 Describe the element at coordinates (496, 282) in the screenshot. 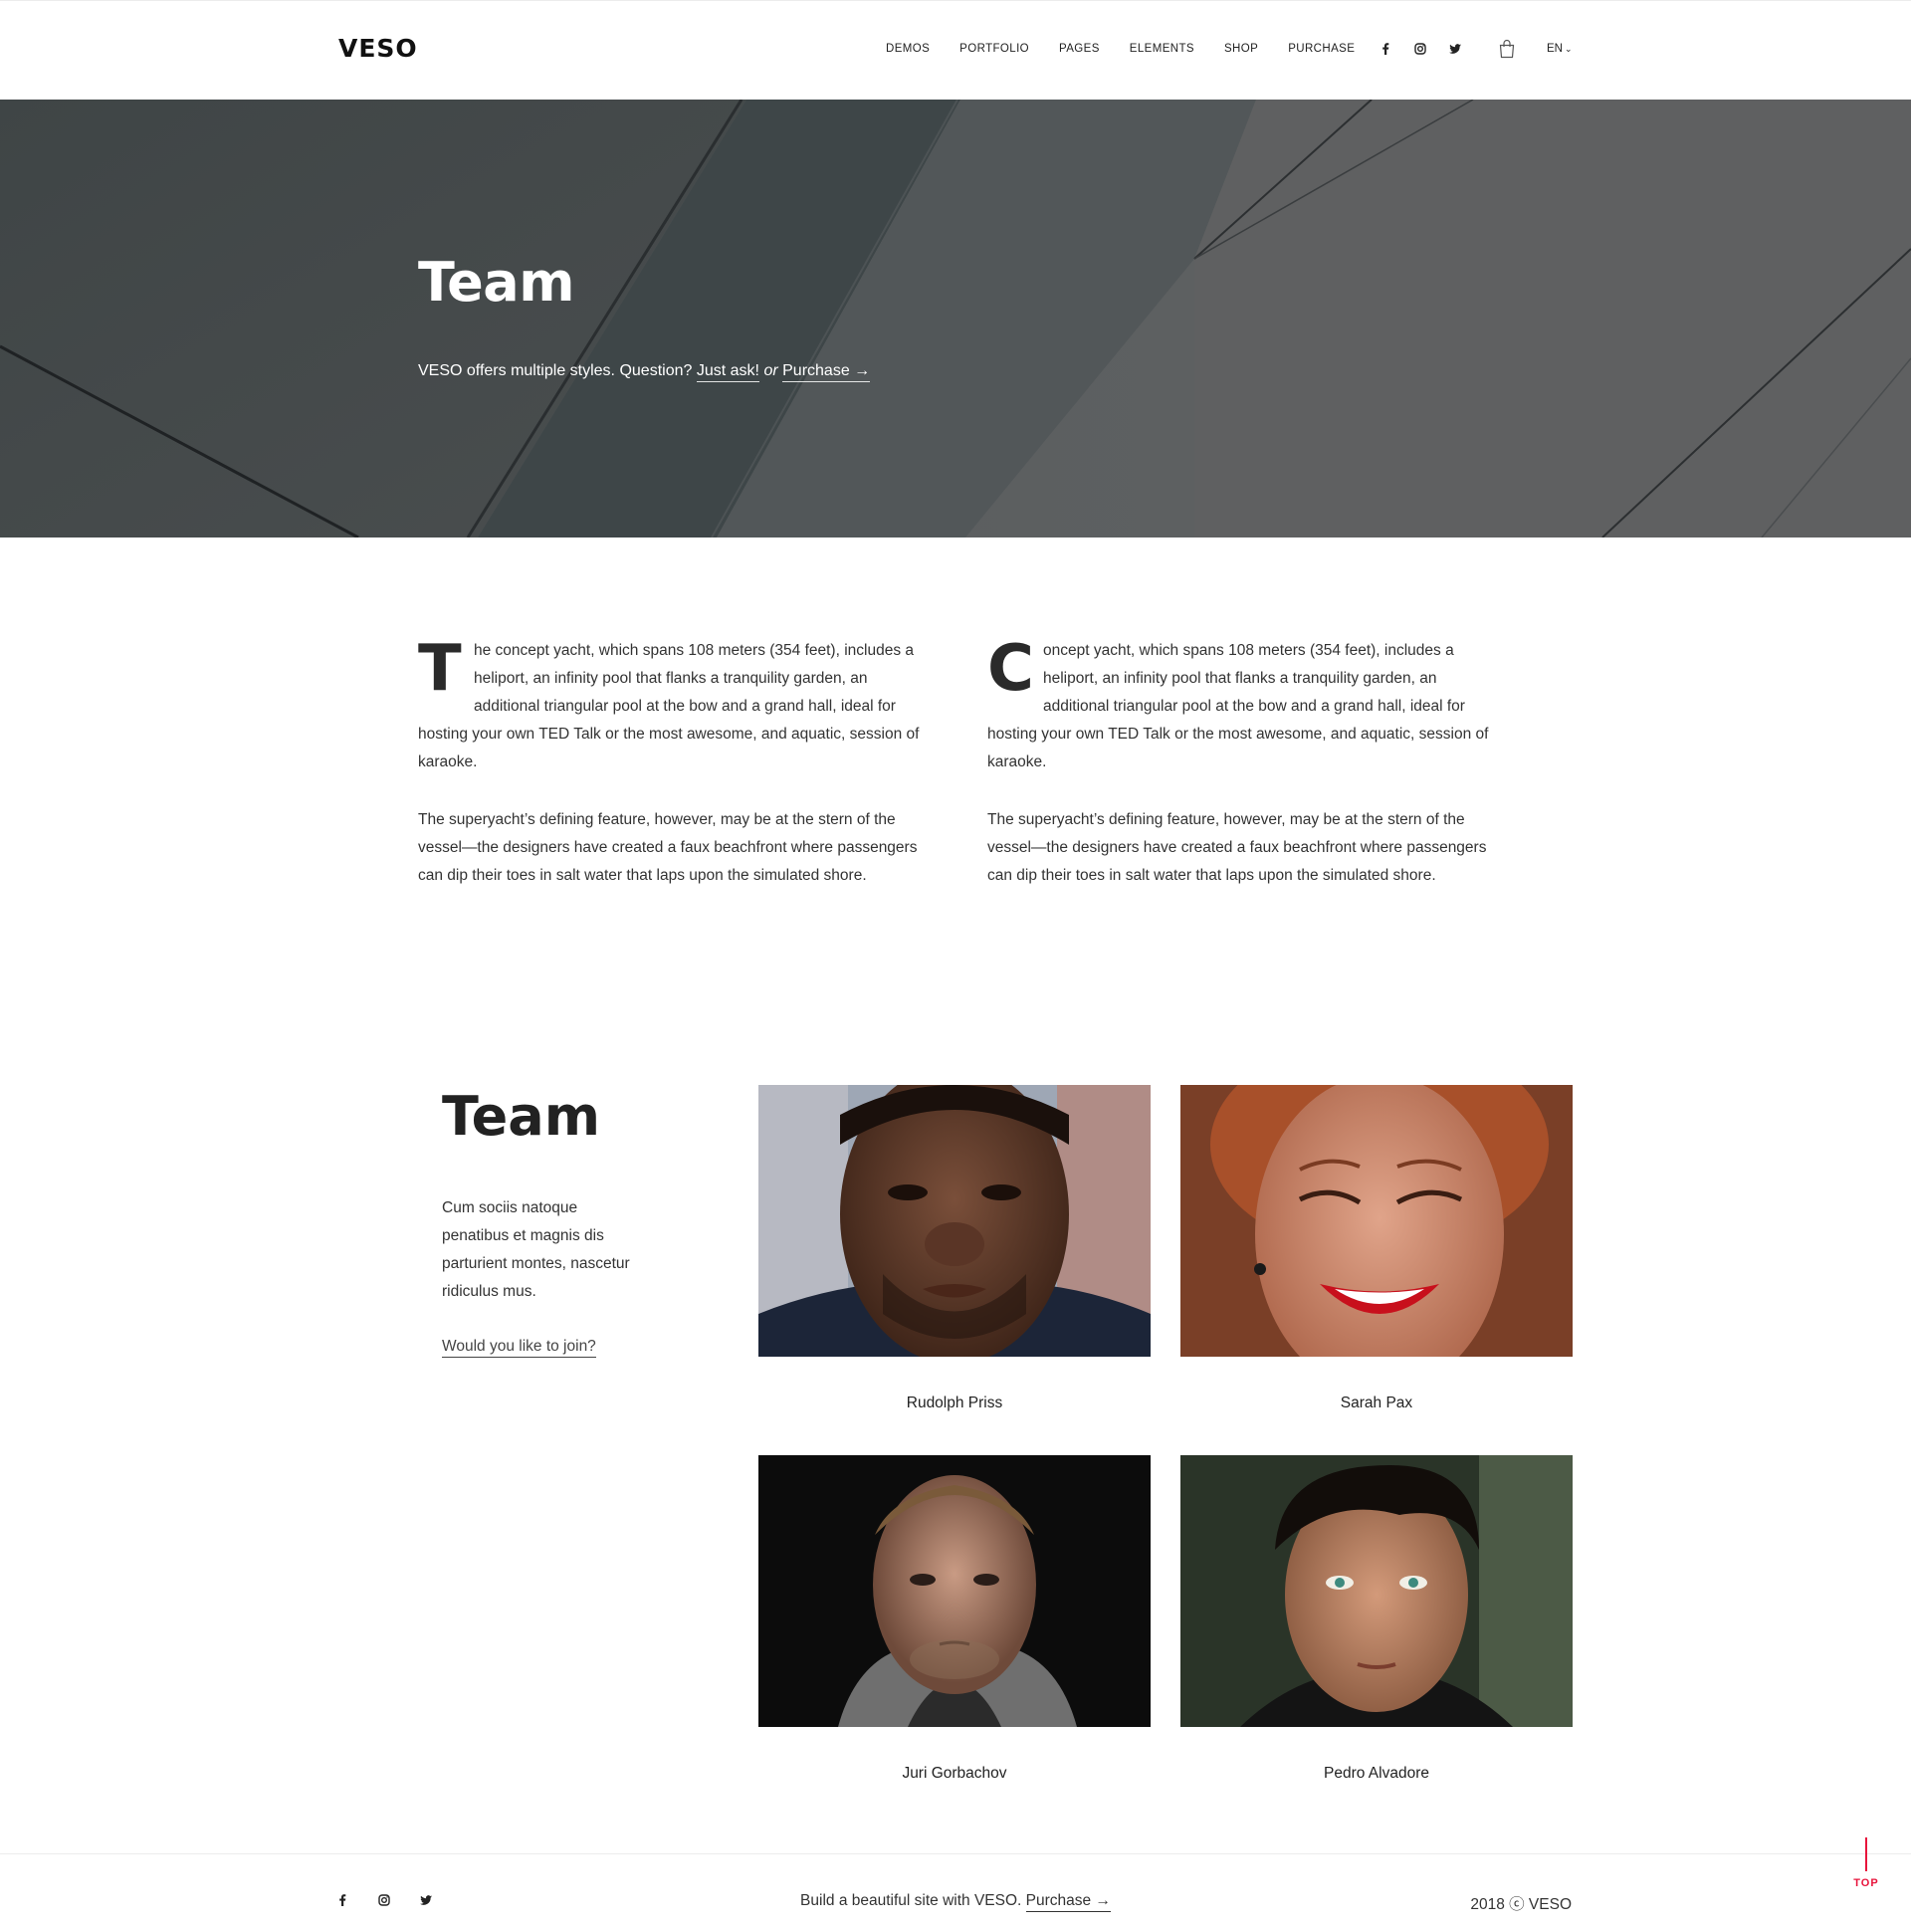

I see `page-title: Team` at that location.